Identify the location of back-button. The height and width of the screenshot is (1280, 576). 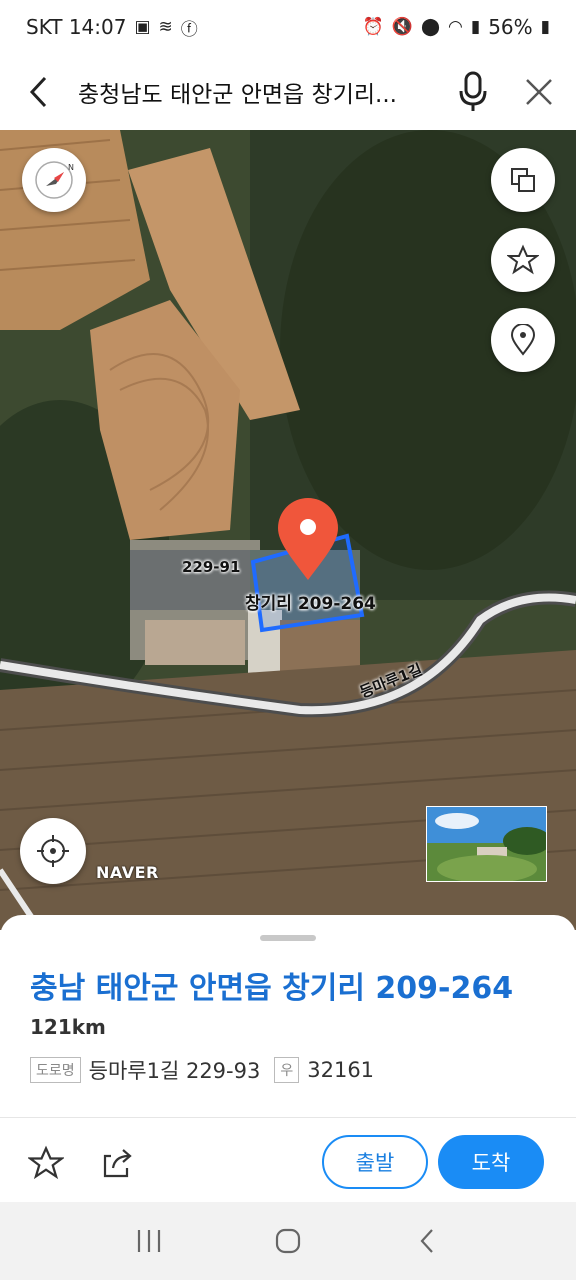
(39, 92).